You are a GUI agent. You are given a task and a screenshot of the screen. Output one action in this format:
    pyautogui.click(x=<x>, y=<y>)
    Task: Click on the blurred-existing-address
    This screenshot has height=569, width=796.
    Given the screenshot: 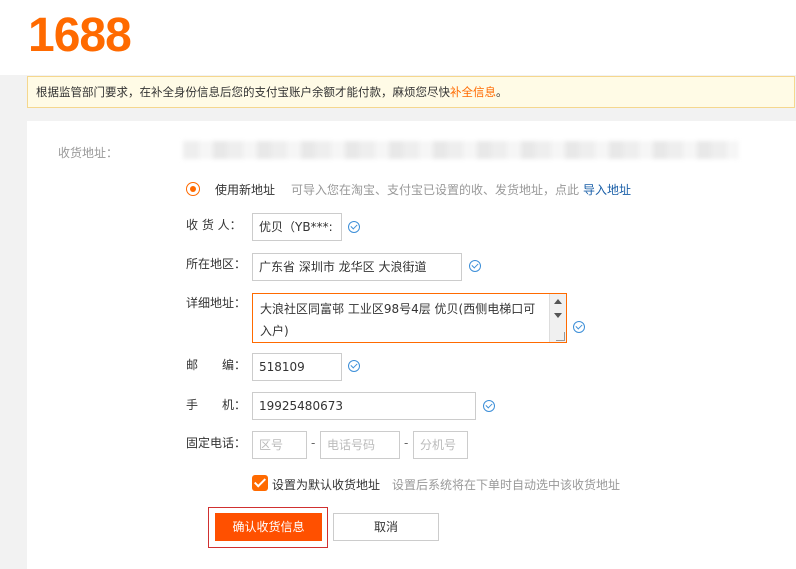 What is the action you would take?
    pyautogui.click(x=461, y=150)
    